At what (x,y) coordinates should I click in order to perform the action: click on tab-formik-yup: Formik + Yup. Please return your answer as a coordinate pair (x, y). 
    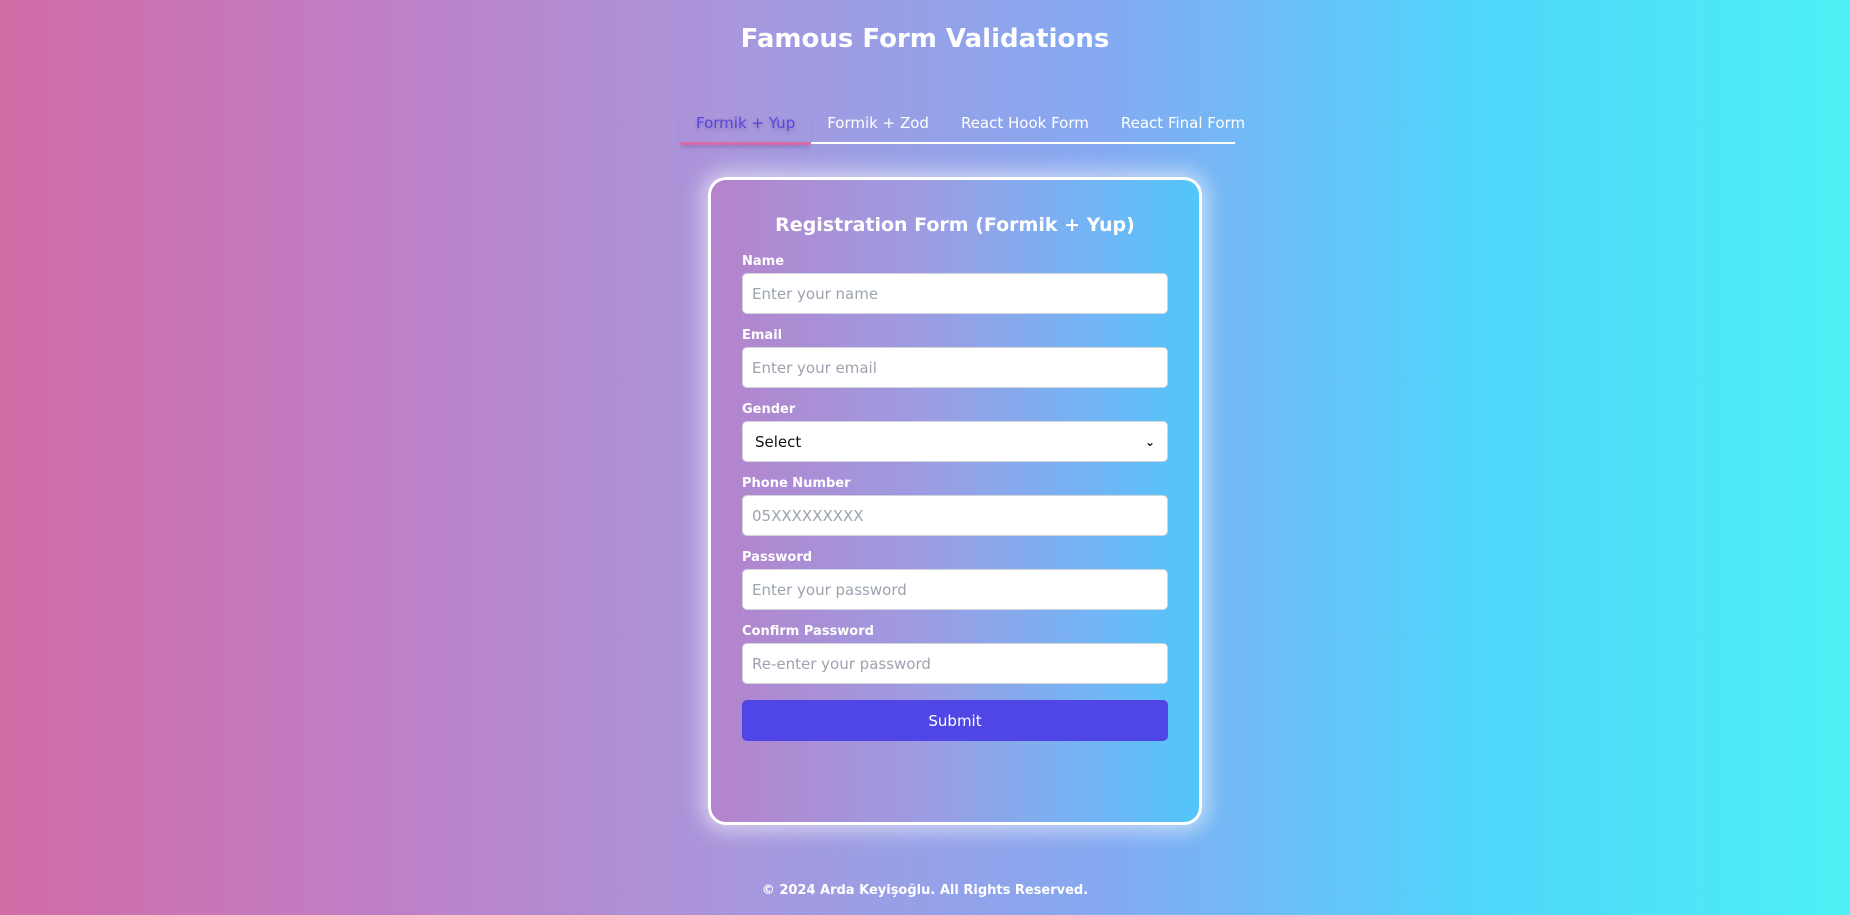
    Looking at the image, I should click on (746, 127).